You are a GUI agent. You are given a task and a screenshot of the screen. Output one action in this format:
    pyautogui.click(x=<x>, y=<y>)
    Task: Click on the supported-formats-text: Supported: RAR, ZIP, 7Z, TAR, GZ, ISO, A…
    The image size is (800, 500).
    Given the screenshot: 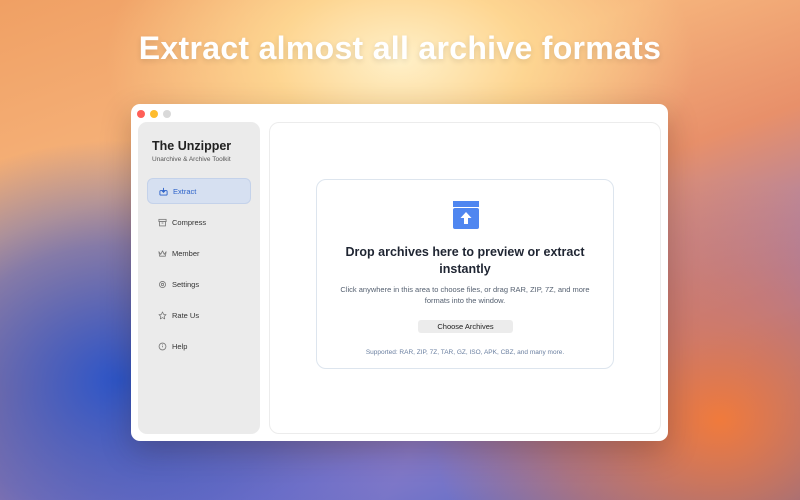 What is the action you would take?
    pyautogui.click(x=465, y=352)
    